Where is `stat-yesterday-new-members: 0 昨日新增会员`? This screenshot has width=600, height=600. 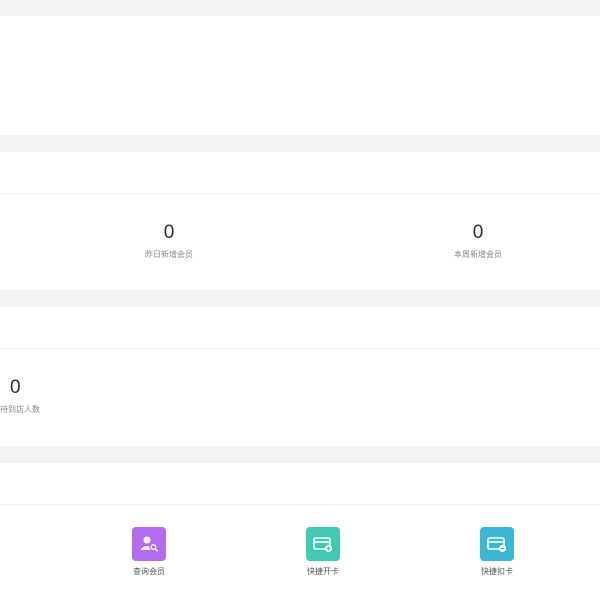 stat-yesterday-new-members: 0 昨日新增会员 is located at coordinates (169, 241).